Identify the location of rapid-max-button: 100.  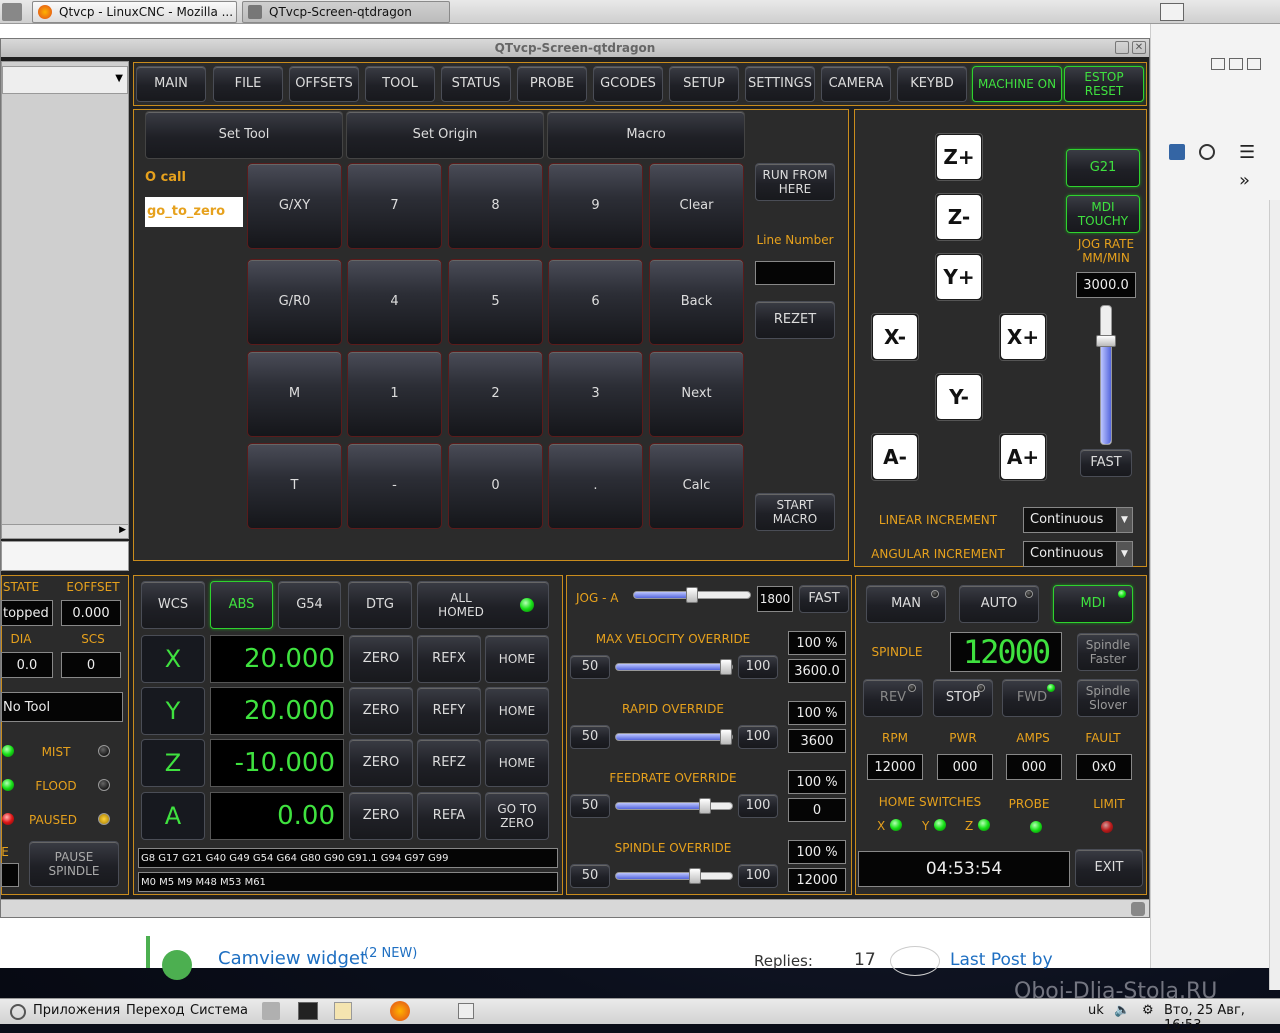
(758, 737).